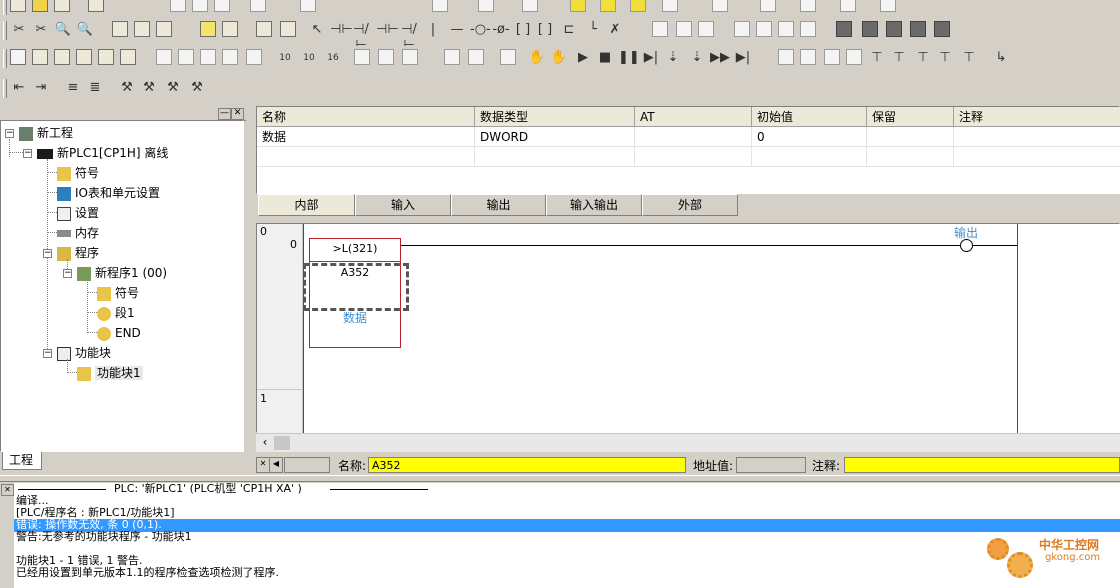 This screenshot has width=1120, height=588. What do you see at coordinates (362, 57) in the screenshot?
I see `upload-icon` at bounding box center [362, 57].